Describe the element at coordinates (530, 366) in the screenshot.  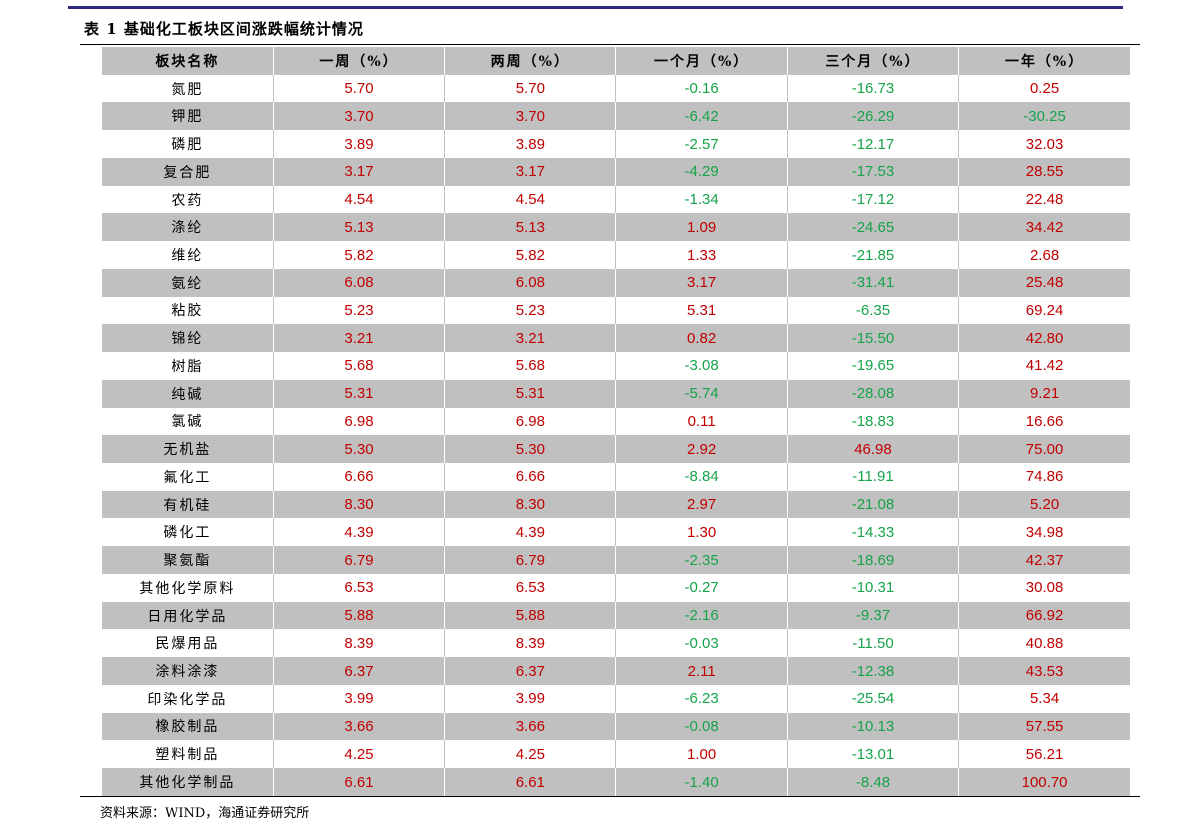
I see `two-week-cell: 5.68` at that location.